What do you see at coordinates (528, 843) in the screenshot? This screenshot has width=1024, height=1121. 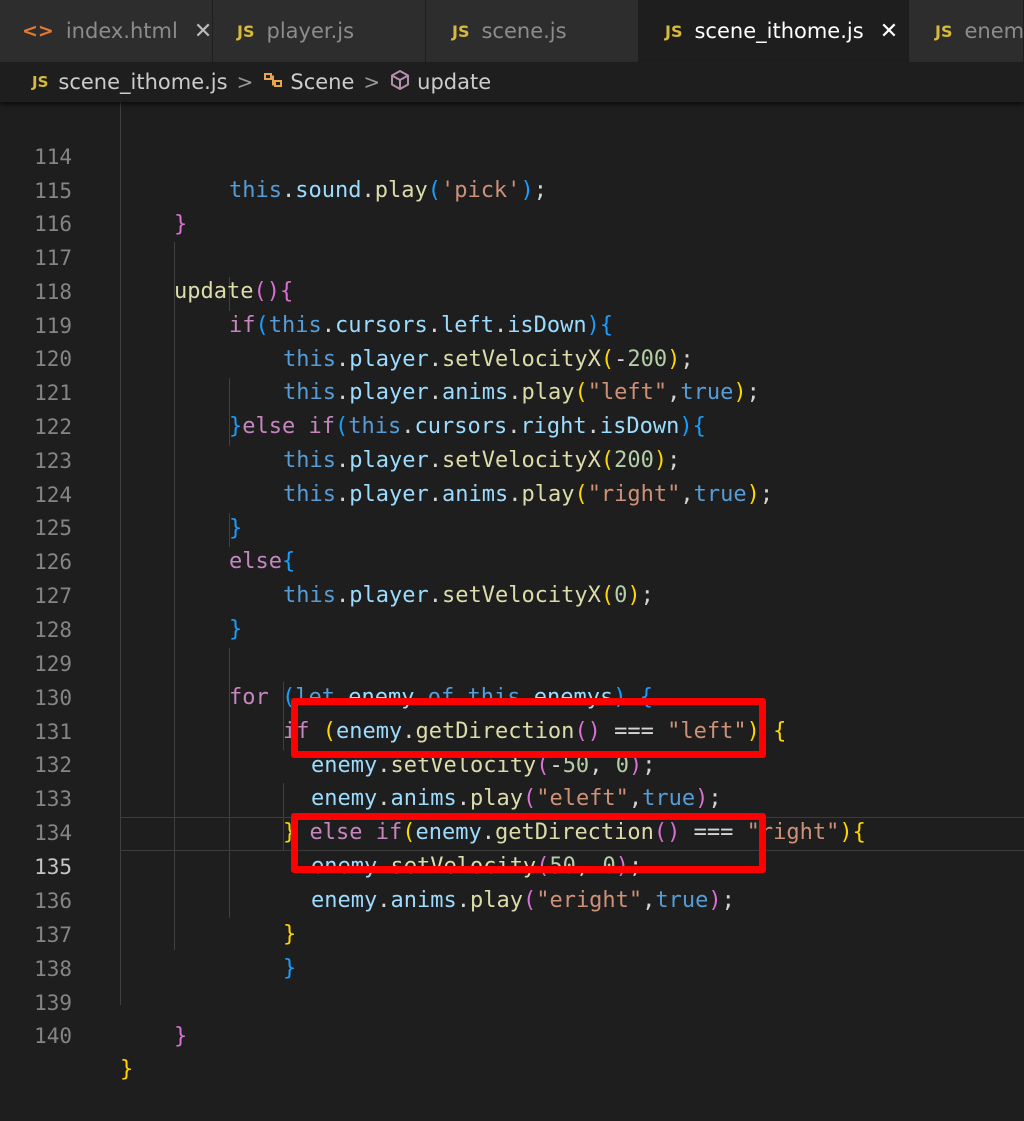 I see `highlight-box-eright` at bounding box center [528, 843].